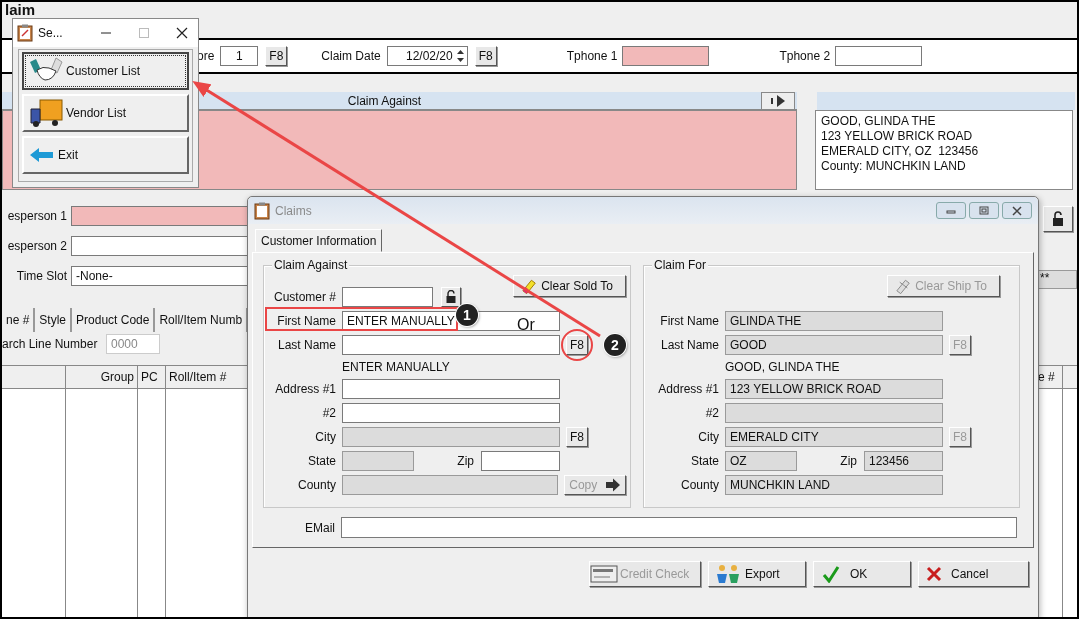 The image size is (1079, 619). What do you see at coordinates (615, 345) in the screenshot?
I see `step-badge: 2` at bounding box center [615, 345].